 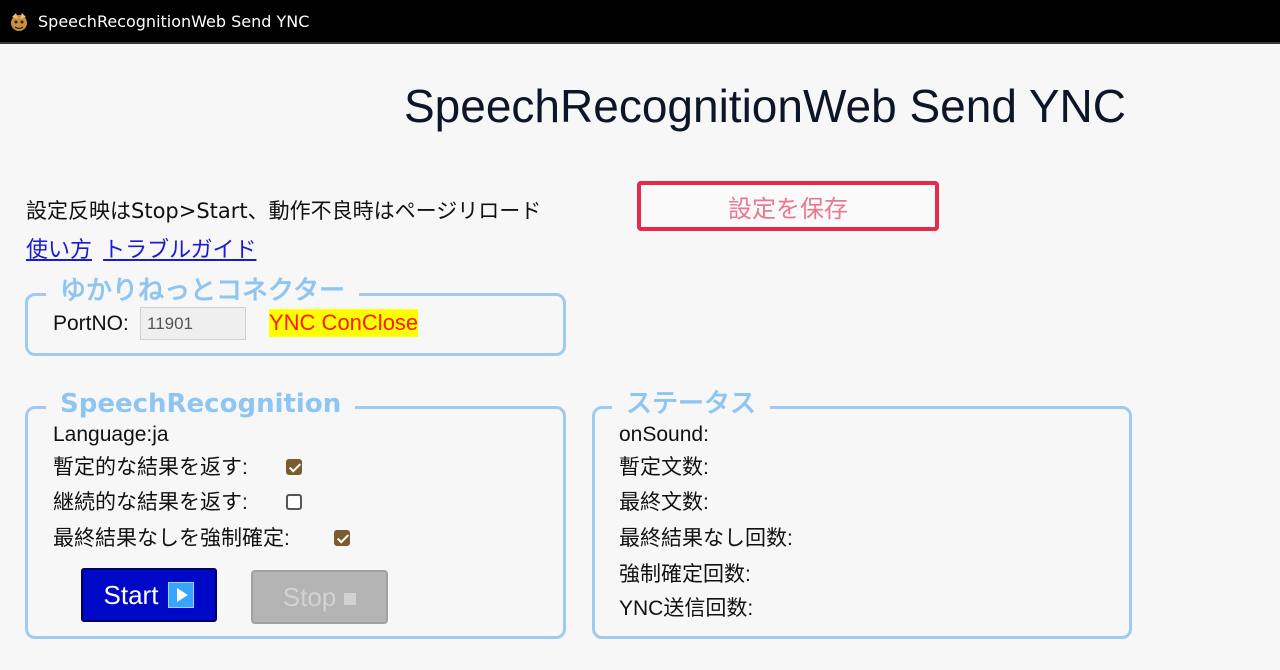 What do you see at coordinates (342, 538) in the screenshot?
I see `force-final-checkbox` at bounding box center [342, 538].